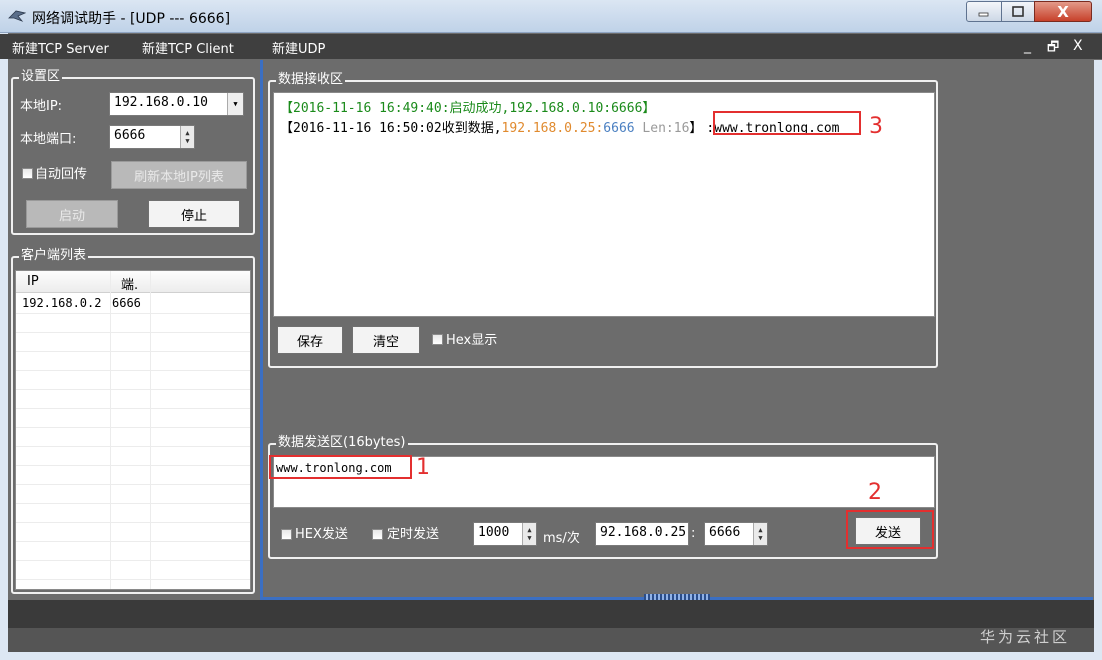 The image size is (1102, 660). What do you see at coordinates (437, 339) in the screenshot?
I see `hex-display-checkbox` at bounding box center [437, 339].